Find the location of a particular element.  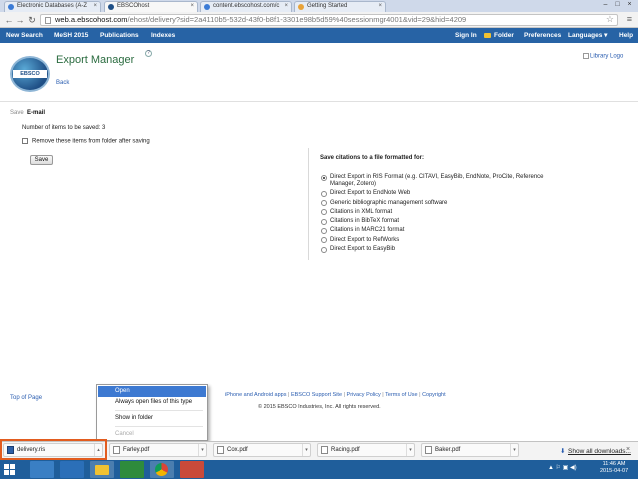

menu-item-always-open: Always open files of this type is located at coordinates (152, 402).